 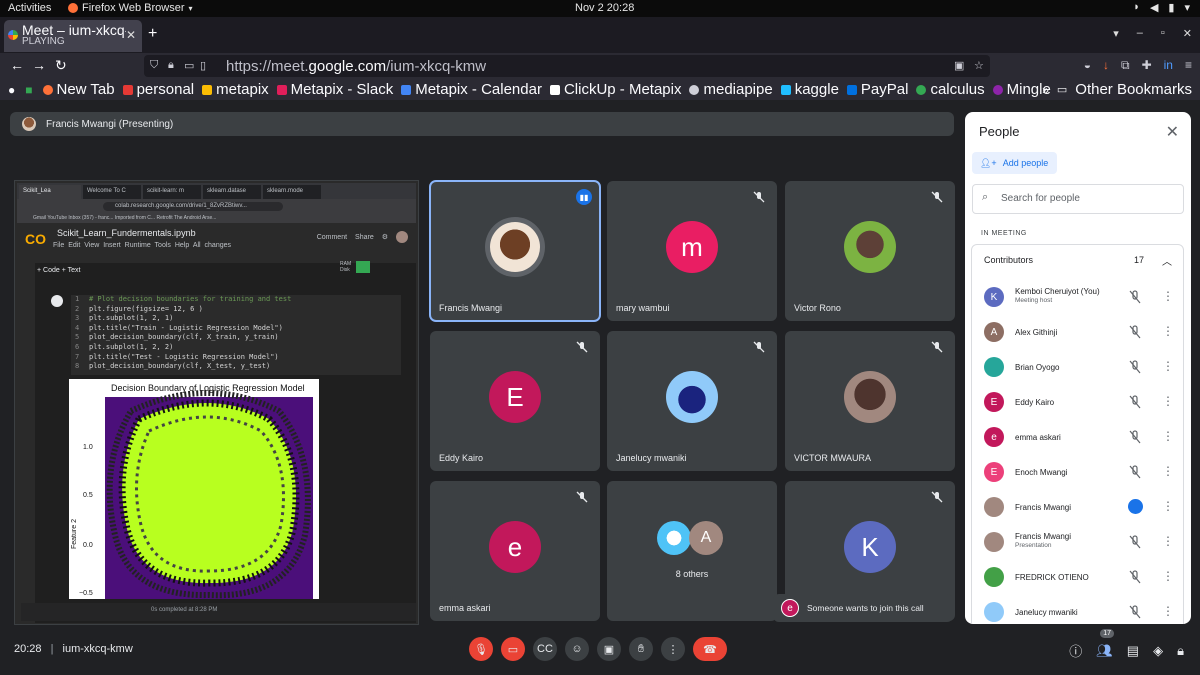 What do you see at coordinates (1078, 578) in the screenshot?
I see `participant-row: FREDRICK OTIENO ⋮` at bounding box center [1078, 578].